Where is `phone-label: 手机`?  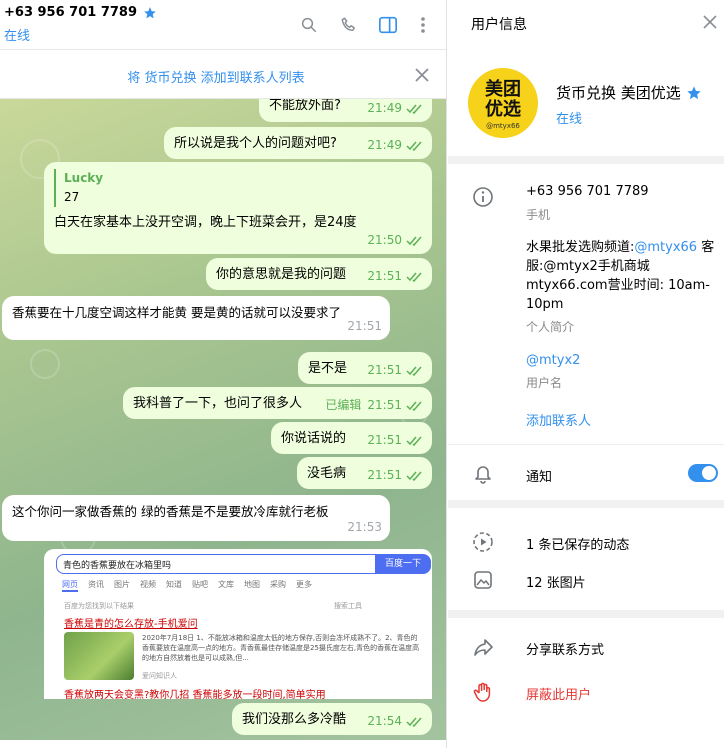
phone-label: 手机 is located at coordinates (538, 215).